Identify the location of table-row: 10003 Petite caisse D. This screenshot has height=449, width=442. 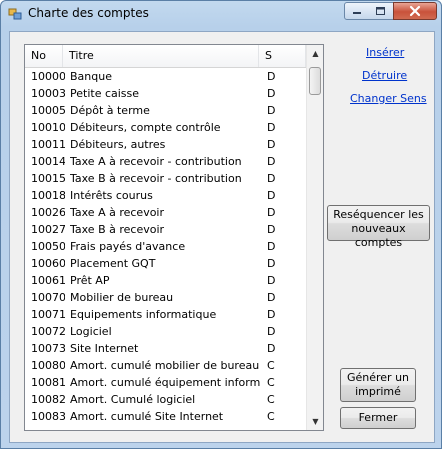
(165, 93).